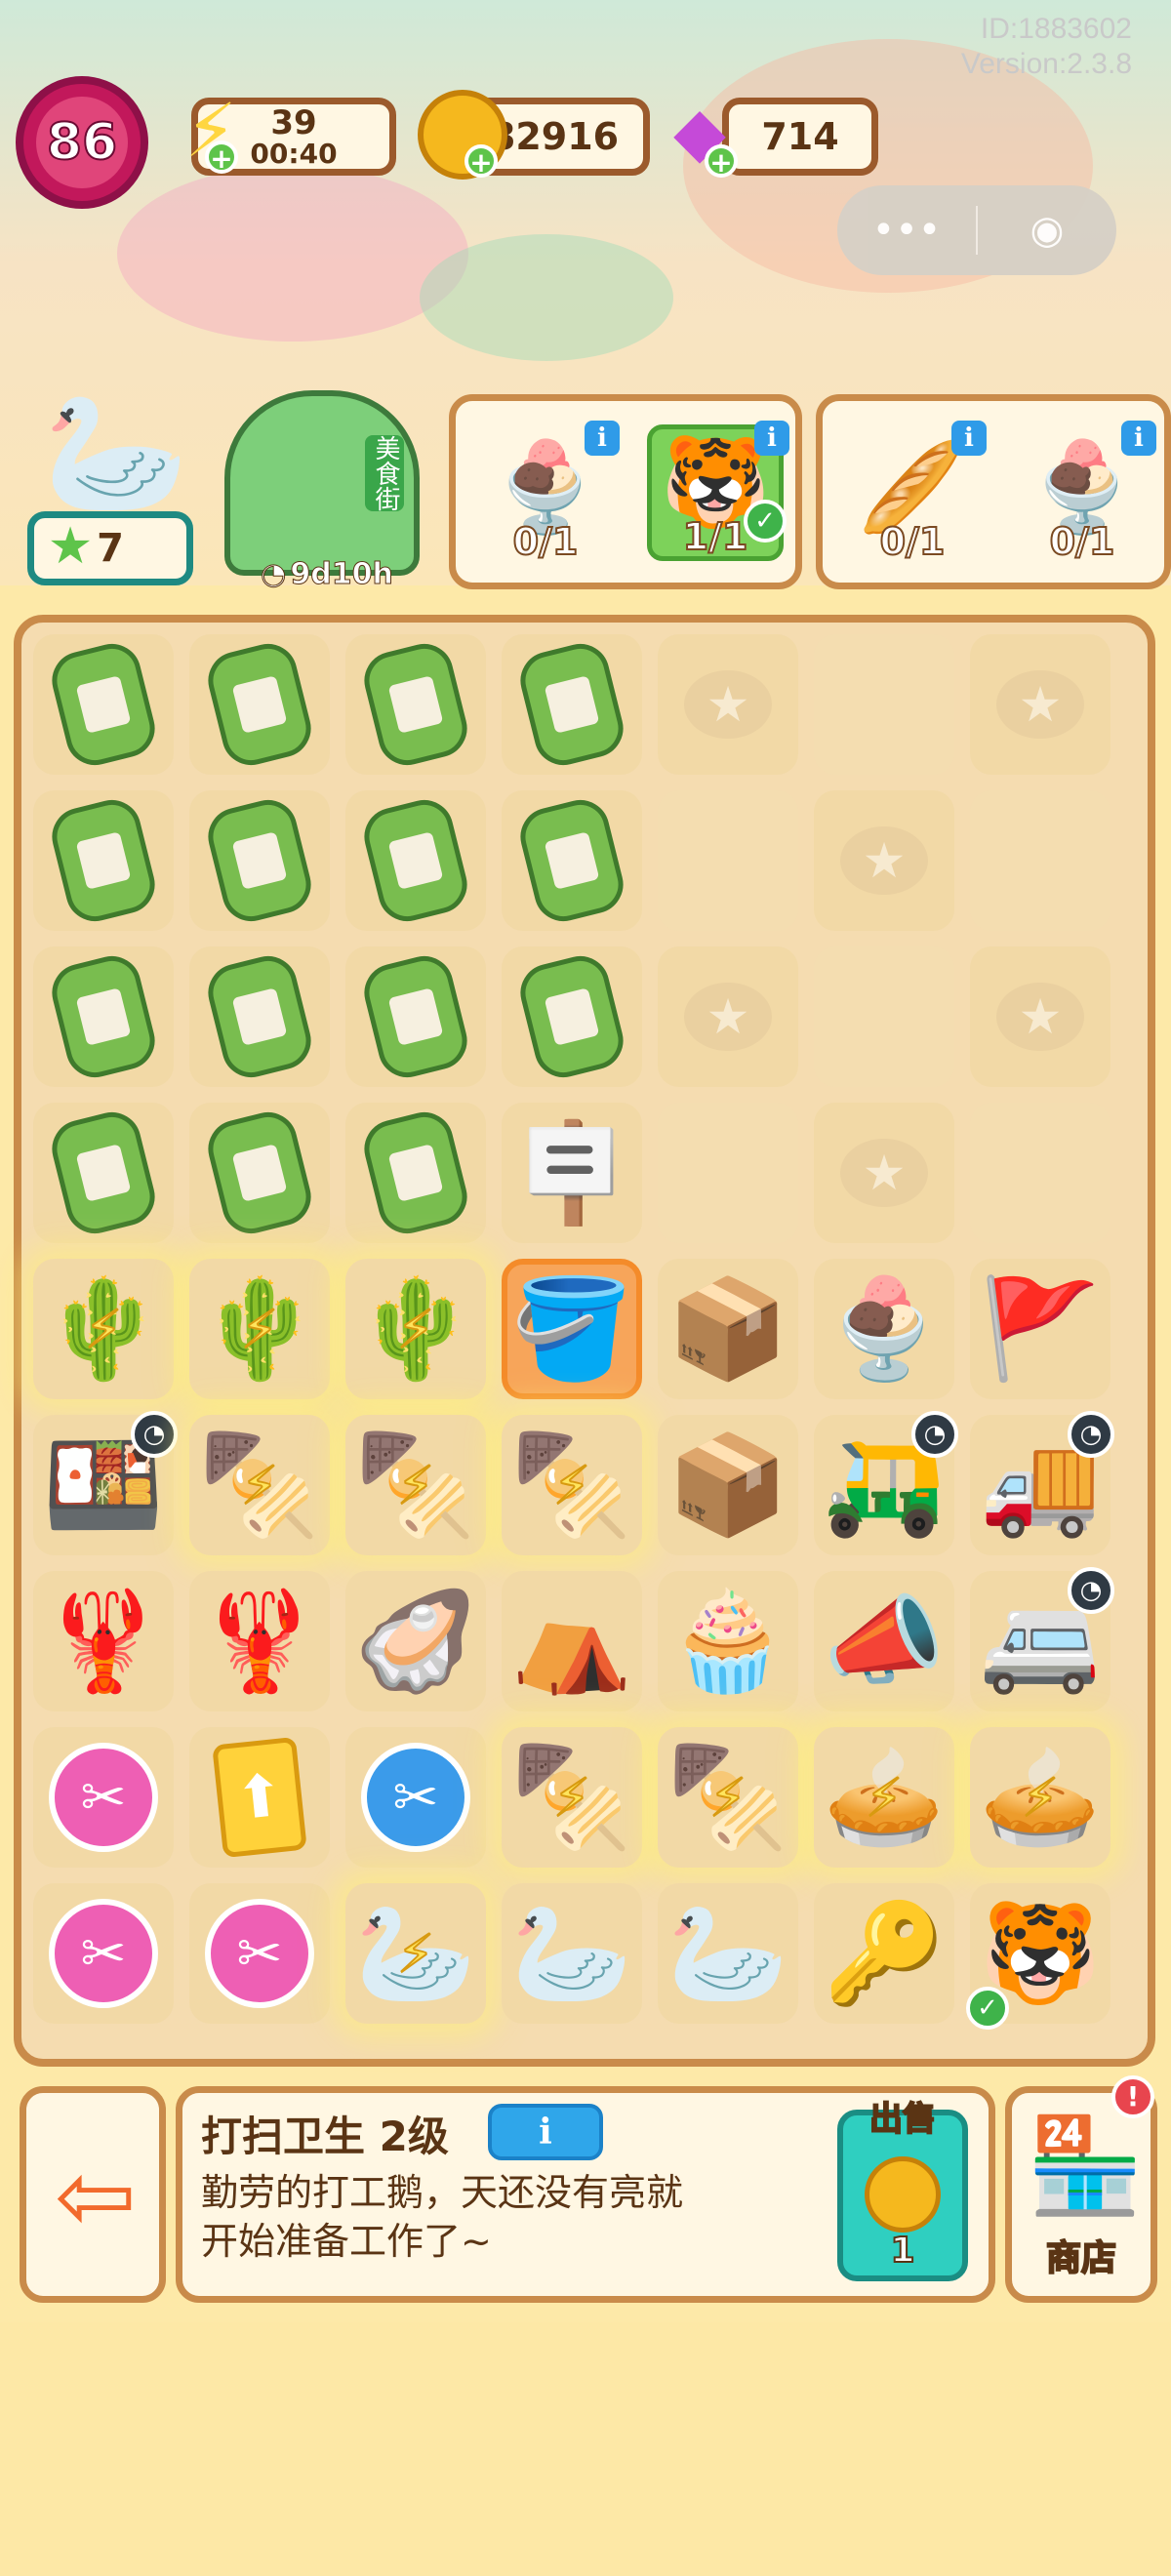 The height and width of the screenshot is (2576, 1171). What do you see at coordinates (886, 1483) in the screenshot?
I see `board-cell: 🛺 ◔` at bounding box center [886, 1483].